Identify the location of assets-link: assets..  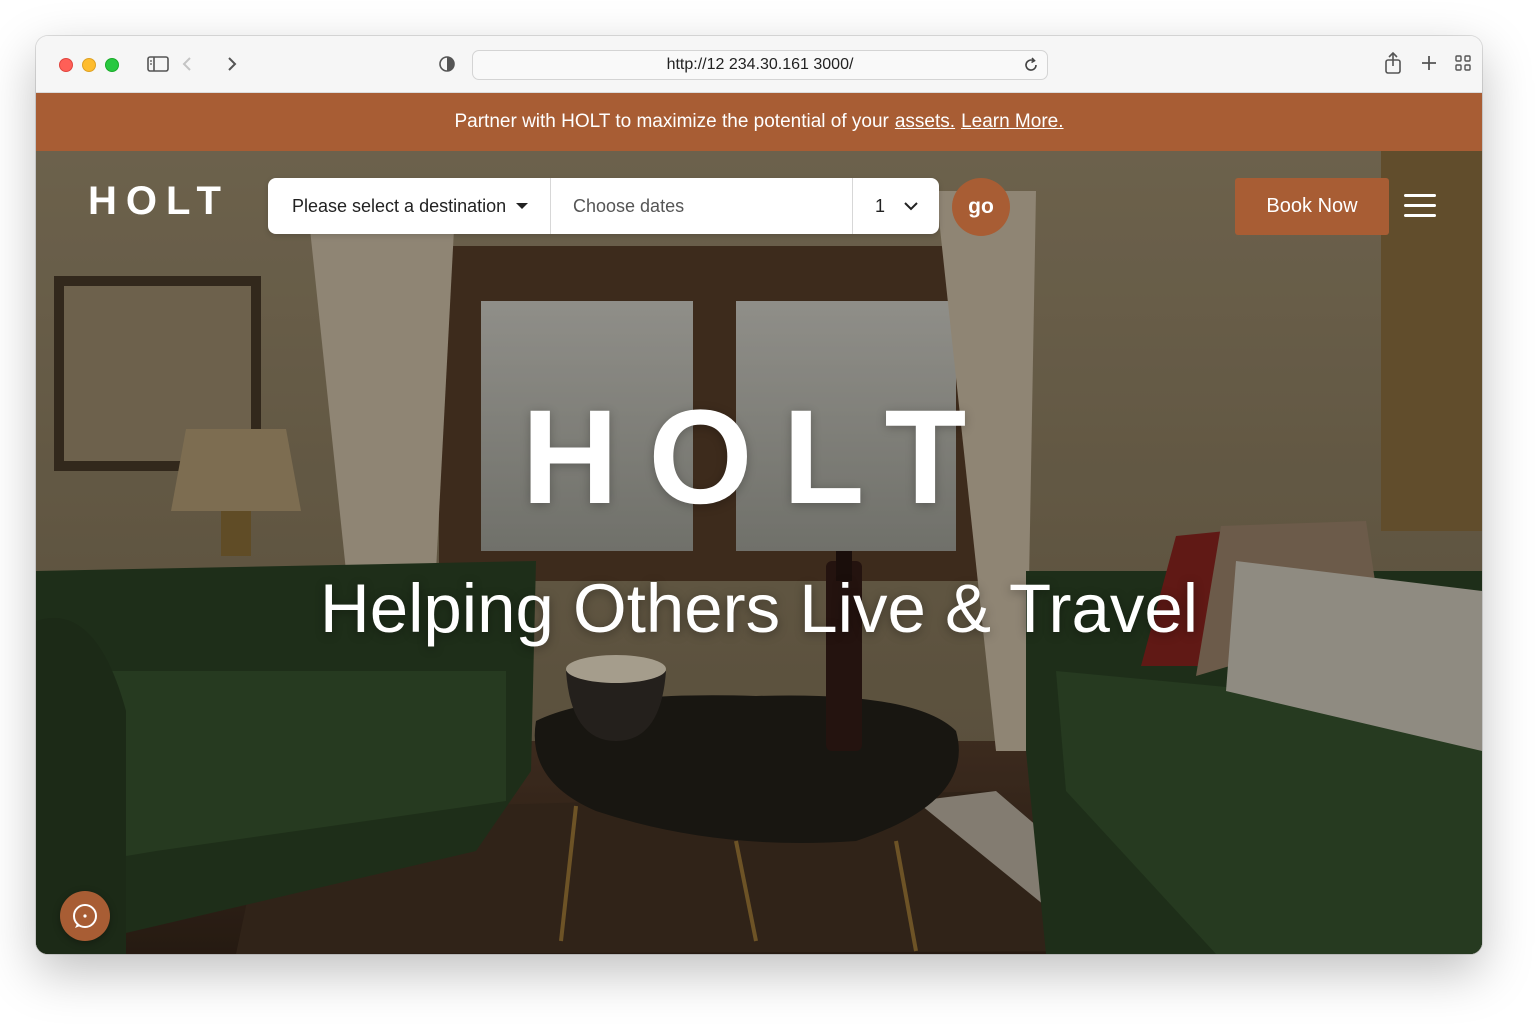
(925, 122).